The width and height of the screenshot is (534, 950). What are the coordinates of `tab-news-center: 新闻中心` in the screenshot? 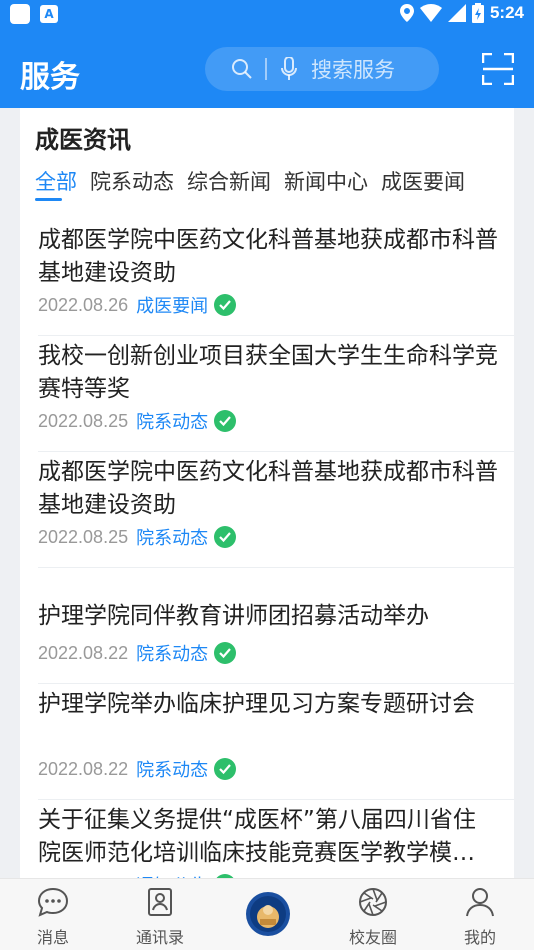 It's located at (326, 181).